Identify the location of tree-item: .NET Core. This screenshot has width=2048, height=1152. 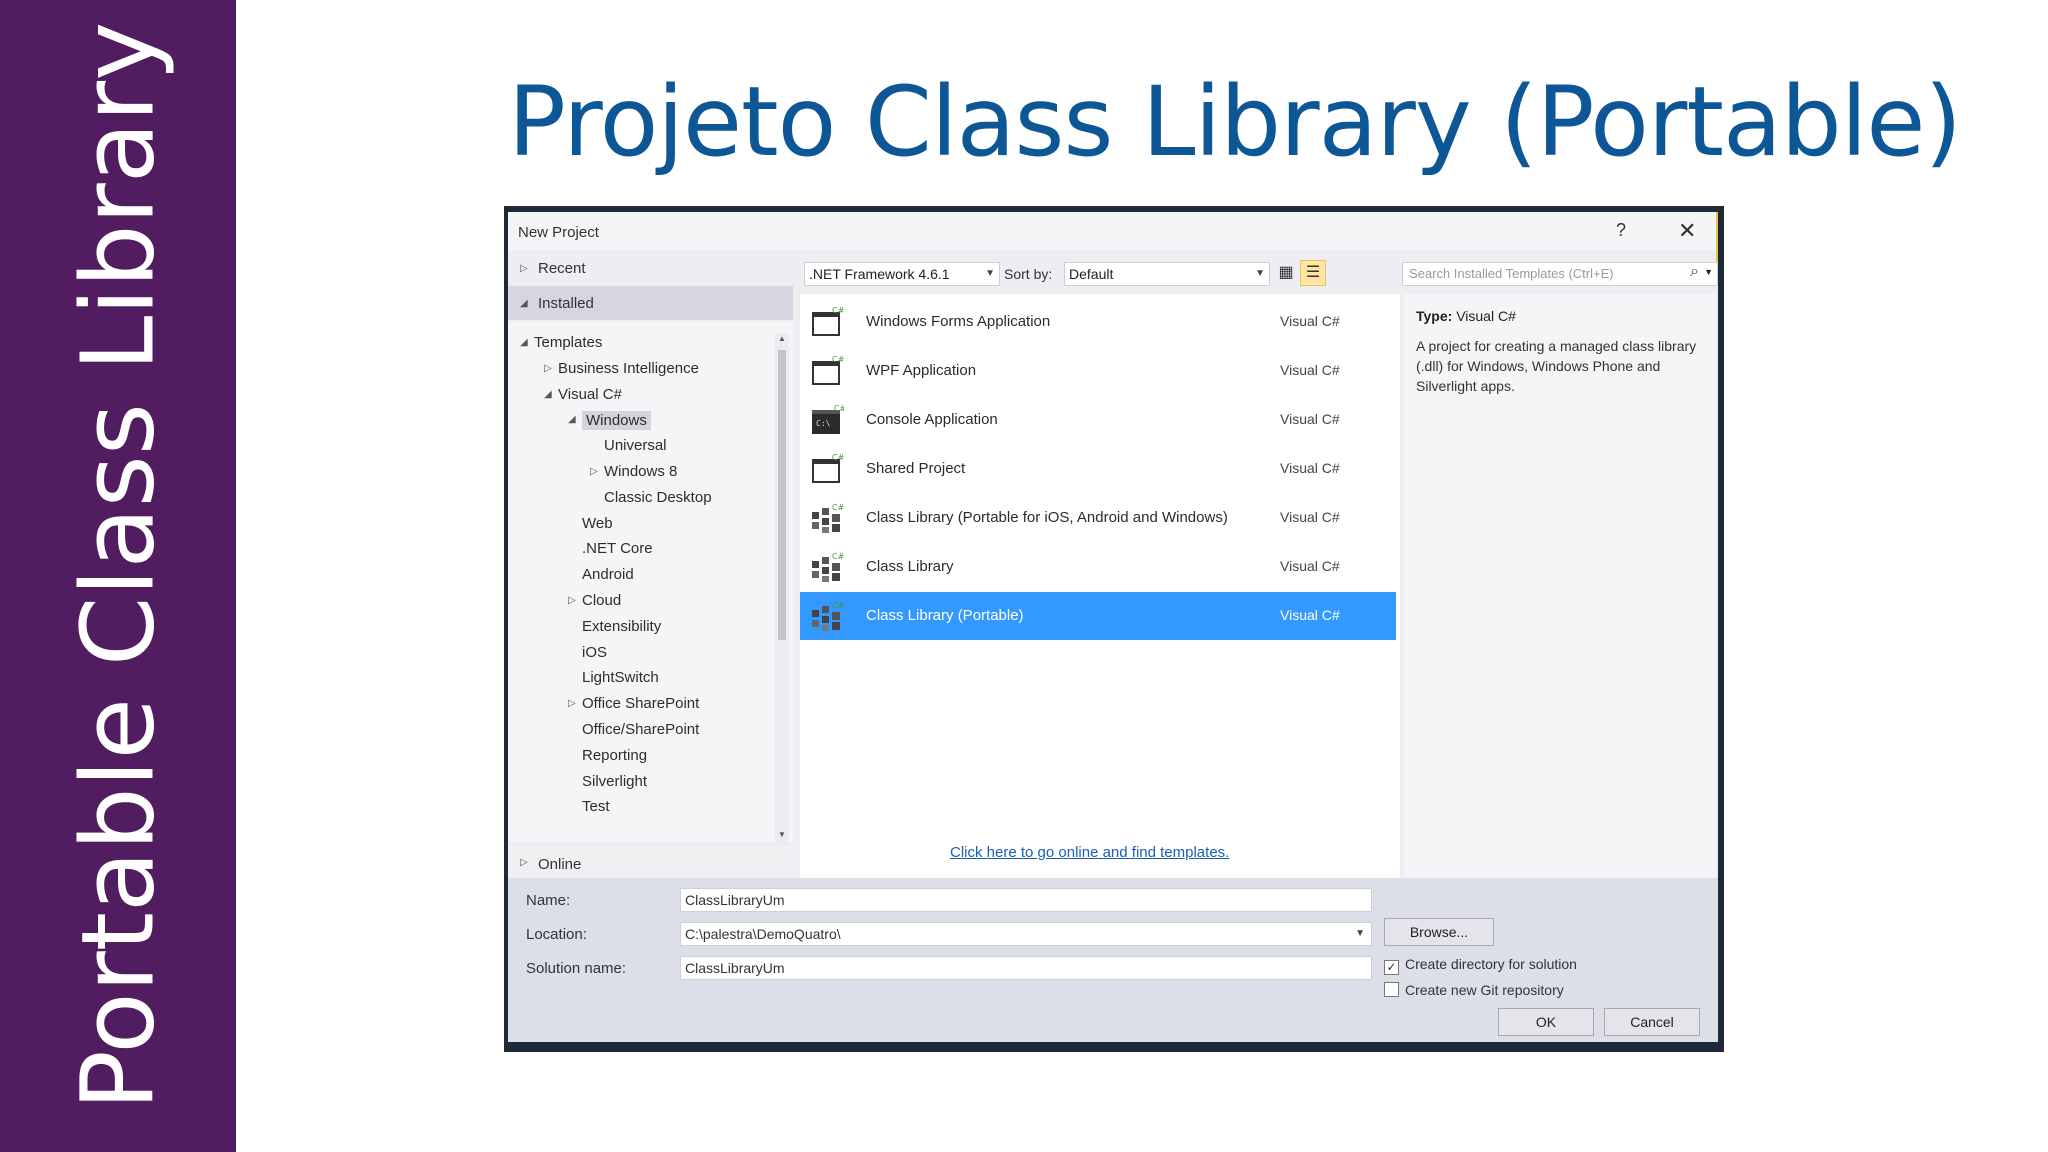
(617, 548).